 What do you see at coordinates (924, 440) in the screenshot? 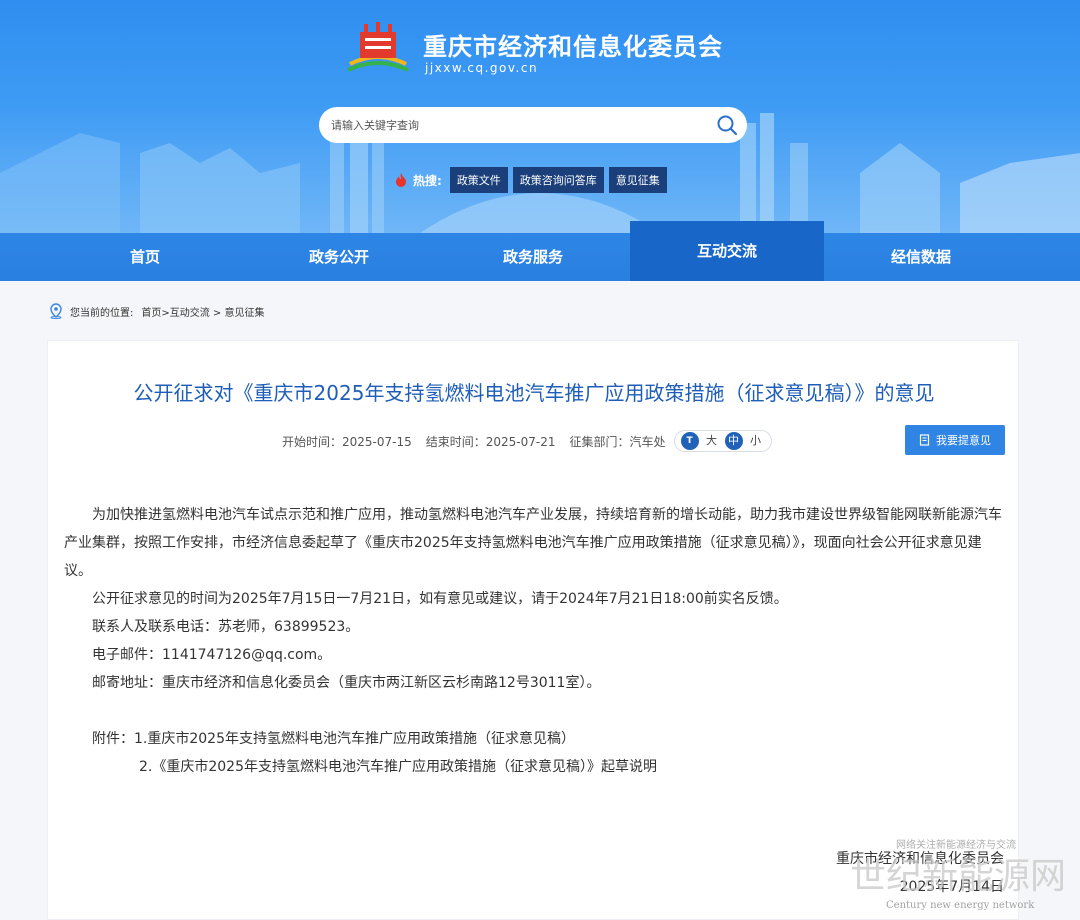
I see `document-edit-icon` at bounding box center [924, 440].